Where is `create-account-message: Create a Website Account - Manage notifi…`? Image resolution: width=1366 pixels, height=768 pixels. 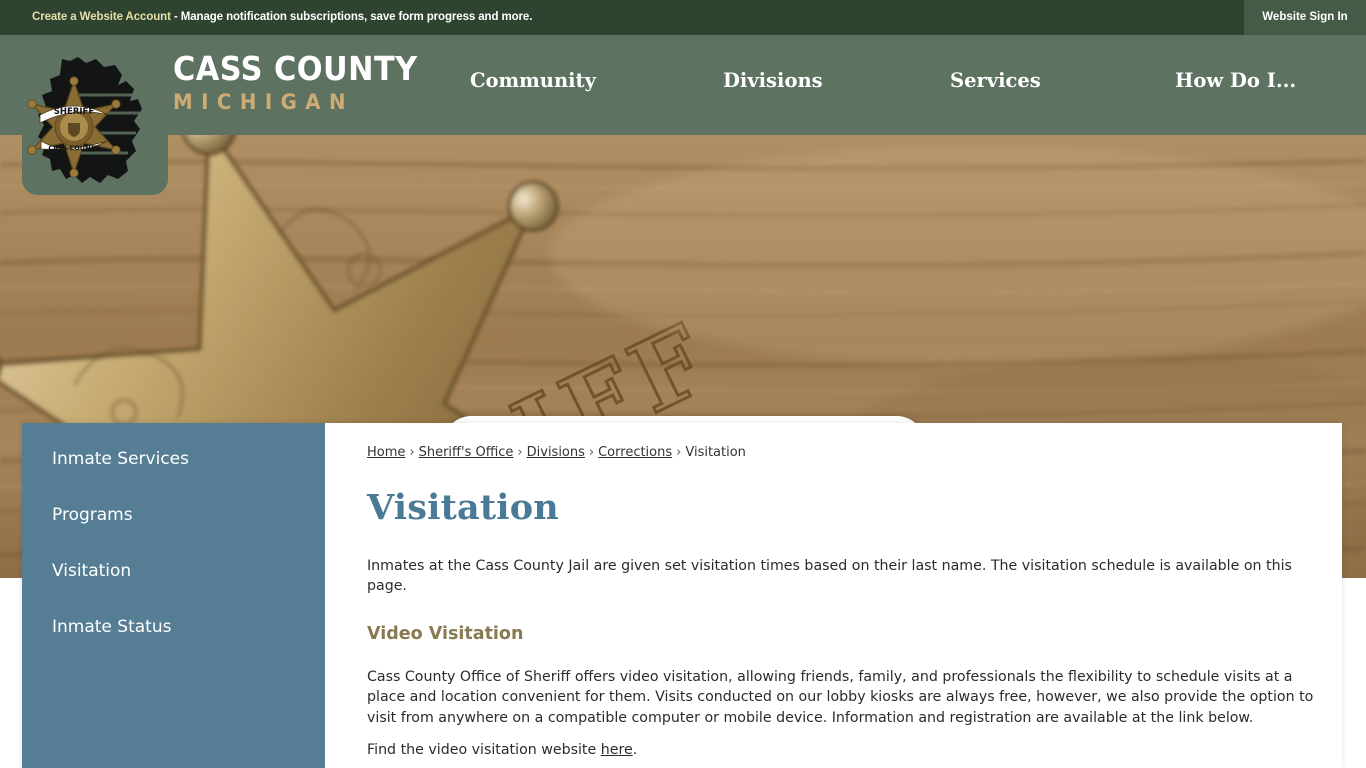
create-account-message: Create a Website Account - Manage notifi… is located at coordinates (282, 17).